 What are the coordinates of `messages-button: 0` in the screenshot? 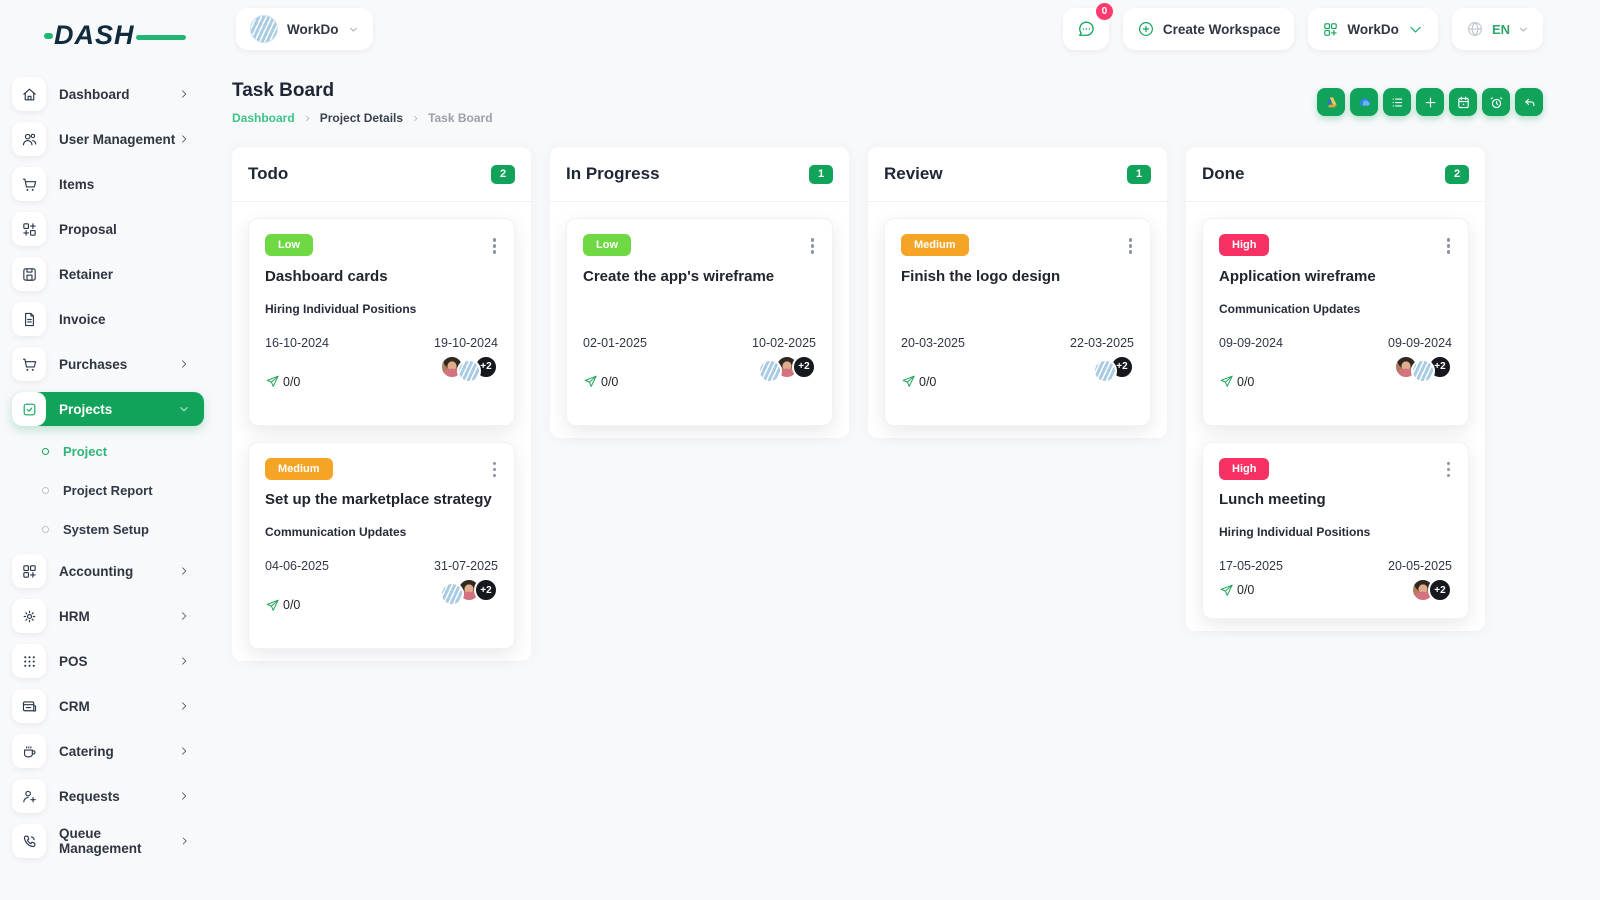 It's located at (1087, 26).